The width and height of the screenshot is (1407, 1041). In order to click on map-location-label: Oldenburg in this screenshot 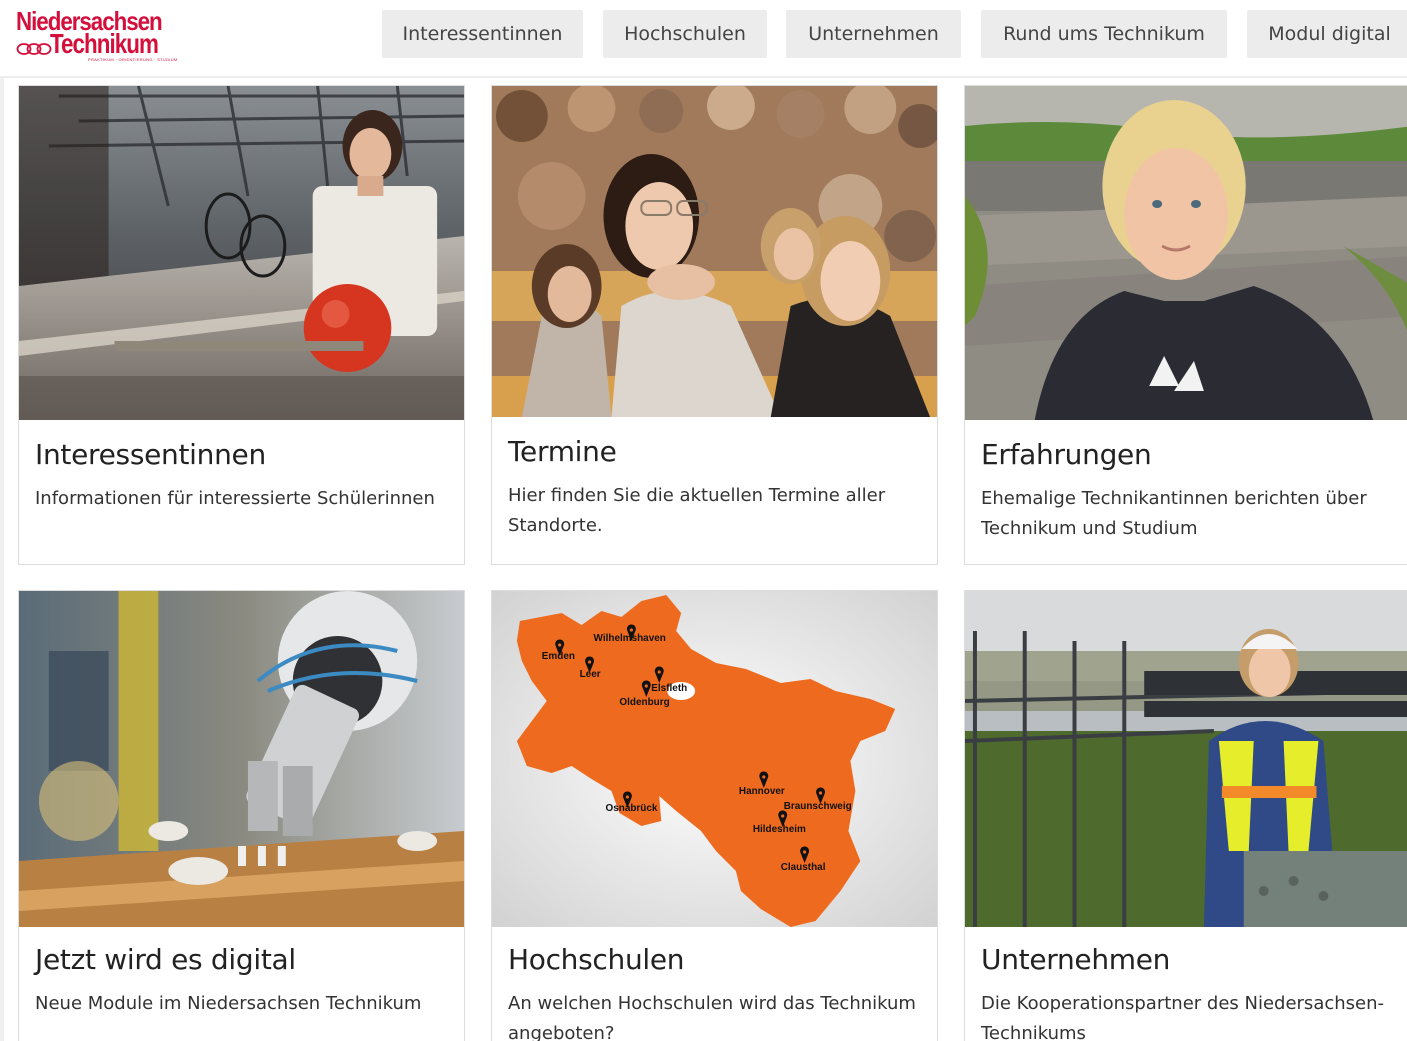, I will do `click(644, 702)`.